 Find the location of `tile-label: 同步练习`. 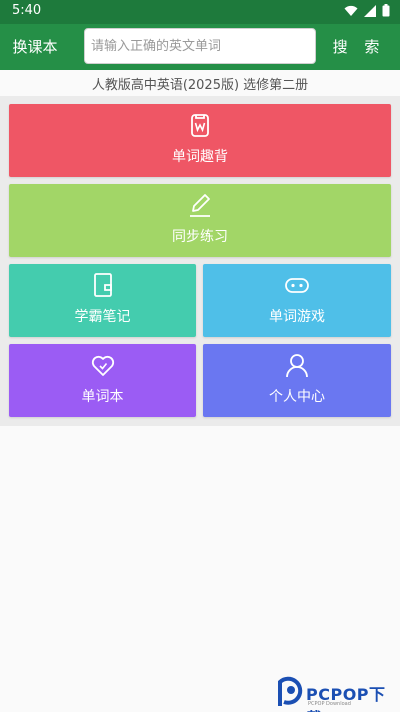

tile-label: 同步练习 is located at coordinates (200, 237).